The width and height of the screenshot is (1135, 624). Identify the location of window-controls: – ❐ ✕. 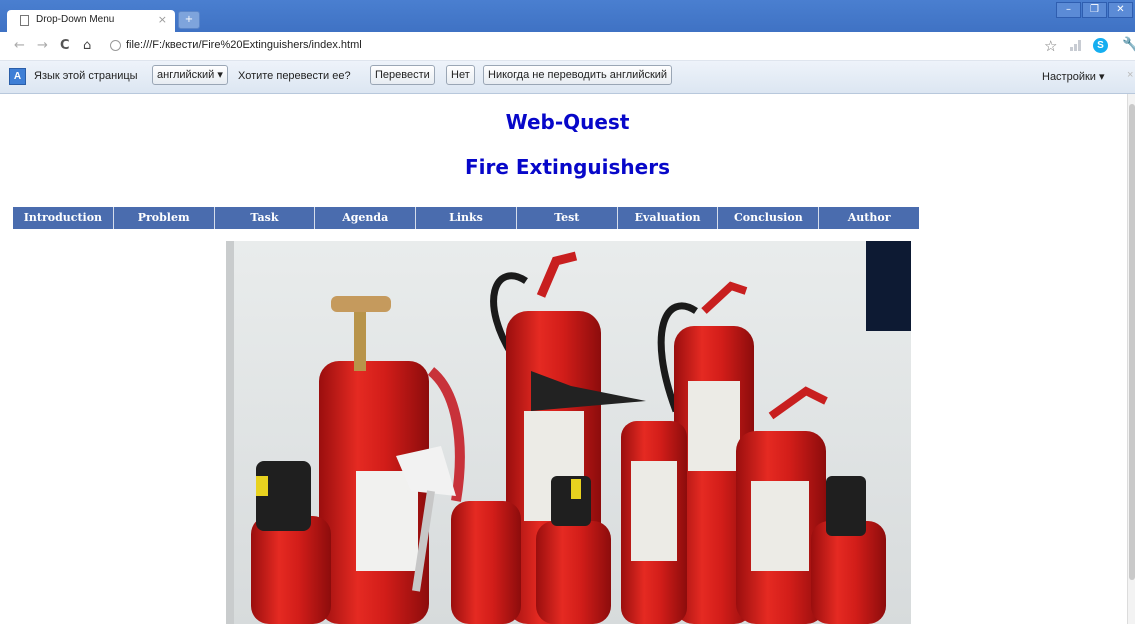
(1094, 10).